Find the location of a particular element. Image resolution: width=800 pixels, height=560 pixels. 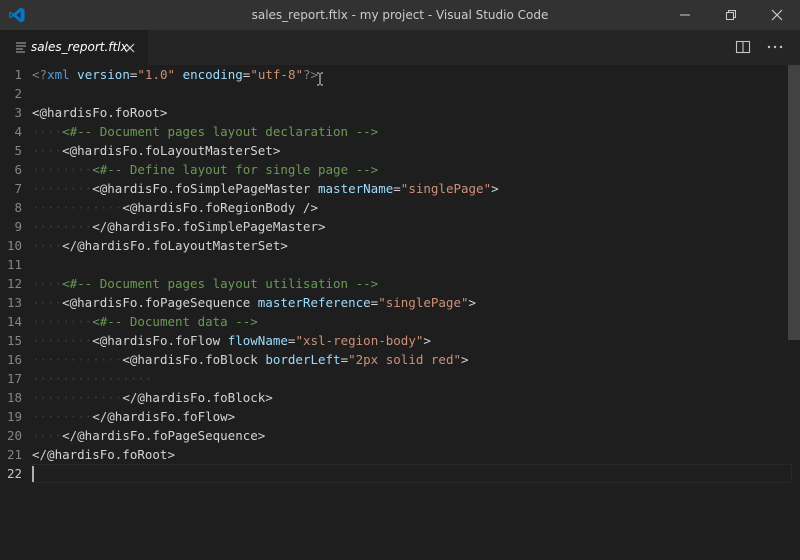

line-number: 16 is located at coordinates (14, 359).